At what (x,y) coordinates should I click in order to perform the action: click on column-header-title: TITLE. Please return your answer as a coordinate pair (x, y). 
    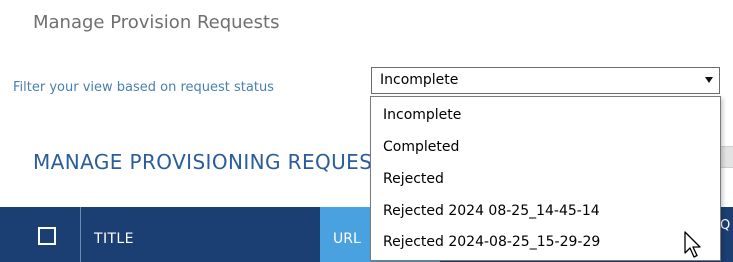
    Looking at the image, I should click on (114, 239).